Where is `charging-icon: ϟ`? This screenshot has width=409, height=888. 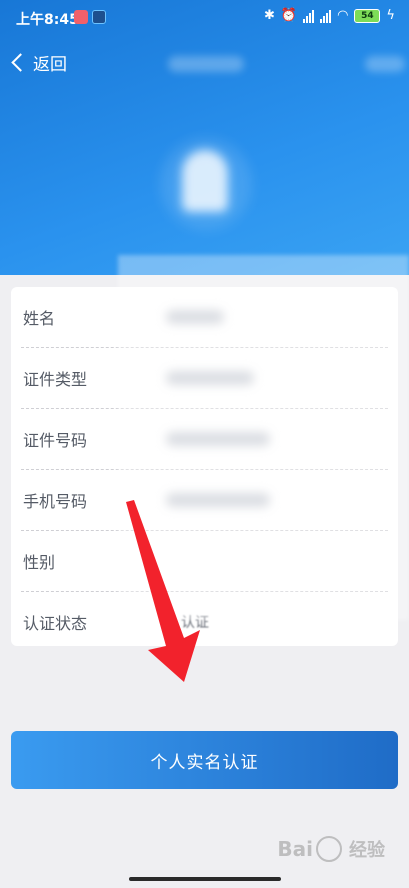 charging-icon: ϟ is located at coordinates (390, 15).